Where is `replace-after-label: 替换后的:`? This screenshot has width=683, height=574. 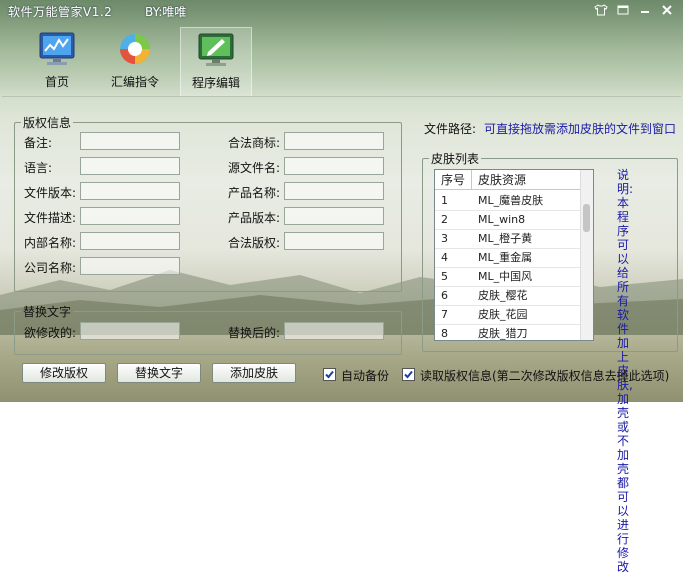 replace-after-label: 替换后的: is located at coordinates (254, 333).